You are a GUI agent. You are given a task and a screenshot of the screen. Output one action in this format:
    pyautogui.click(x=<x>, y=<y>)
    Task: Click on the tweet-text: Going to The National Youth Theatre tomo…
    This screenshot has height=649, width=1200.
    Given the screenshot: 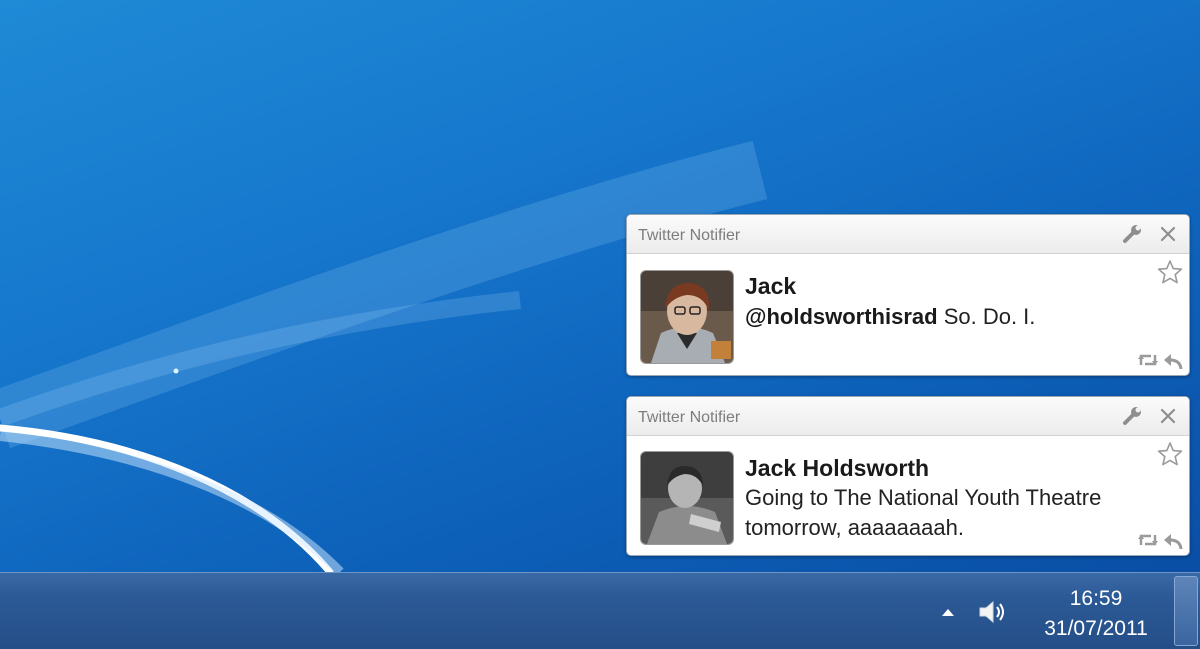 What is the action you would take?
    pyautogui.click(x=923, y=512)
    